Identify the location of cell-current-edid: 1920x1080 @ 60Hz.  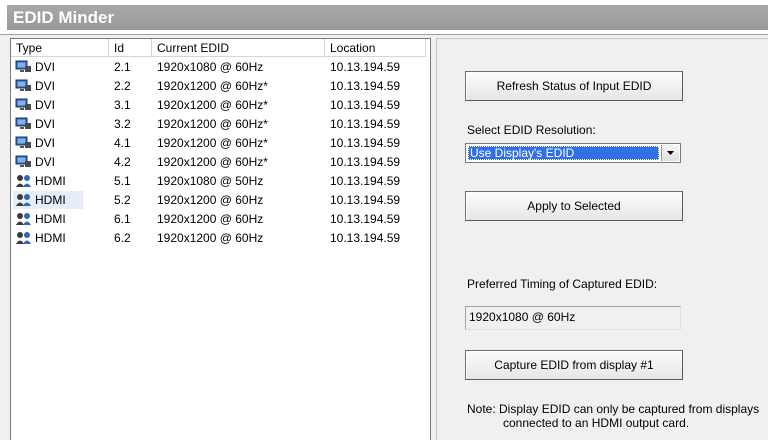
(210, 67).